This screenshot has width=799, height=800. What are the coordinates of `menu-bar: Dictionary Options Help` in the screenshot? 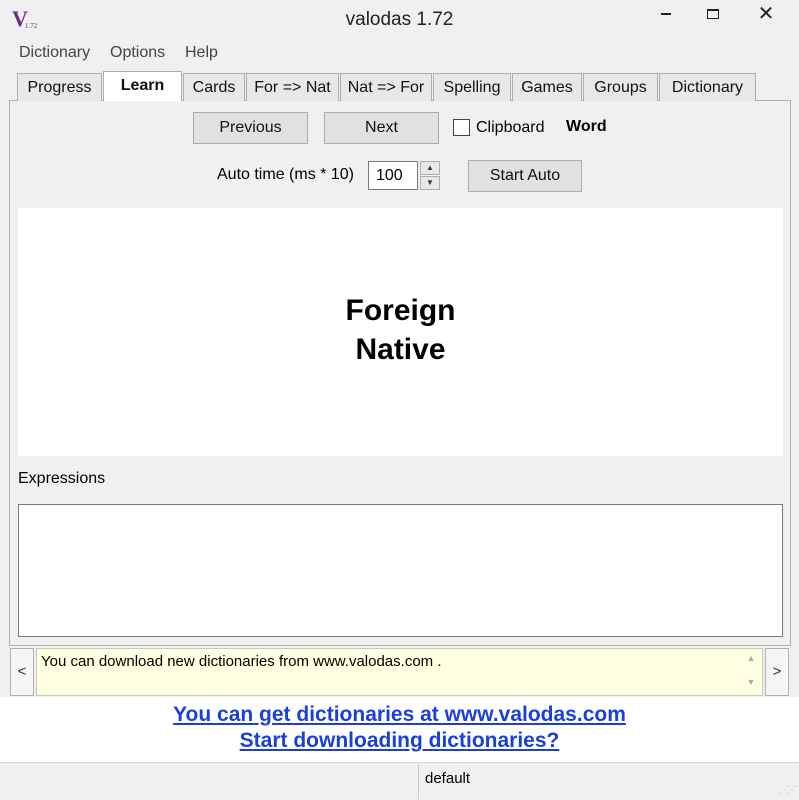 It's located at (399, 53).